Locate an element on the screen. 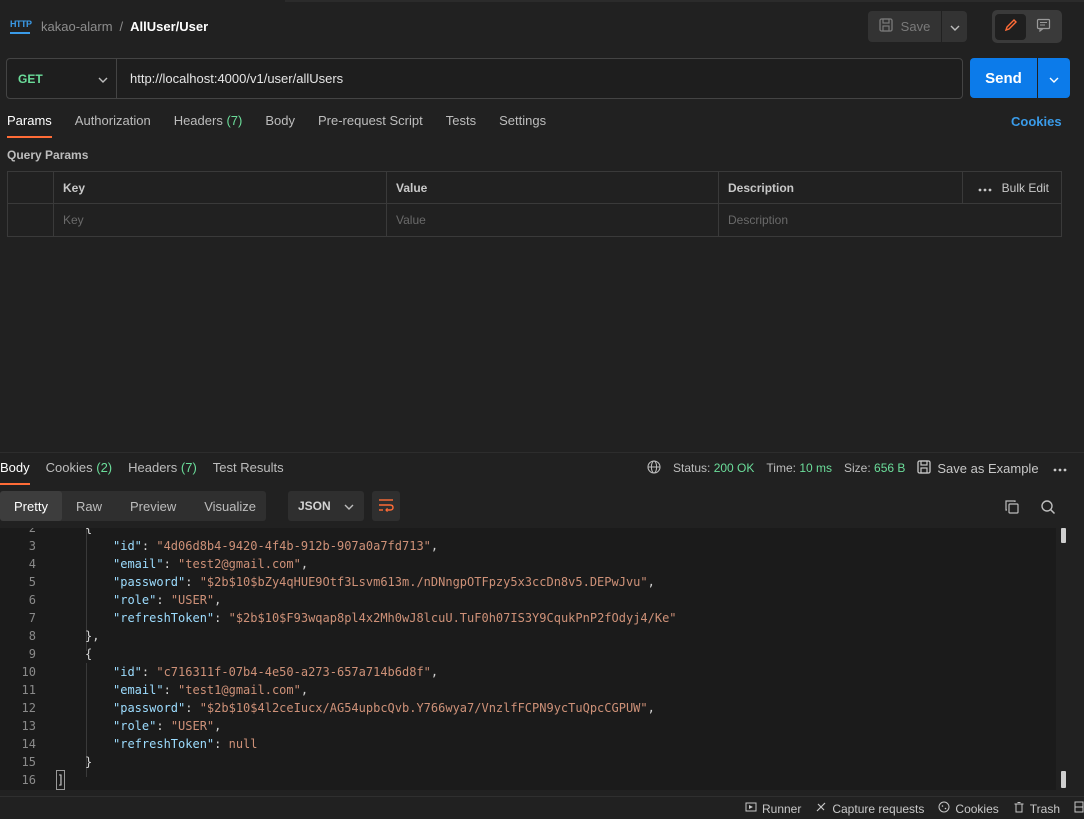  save-button: Save is located at coordinates (904, 26).